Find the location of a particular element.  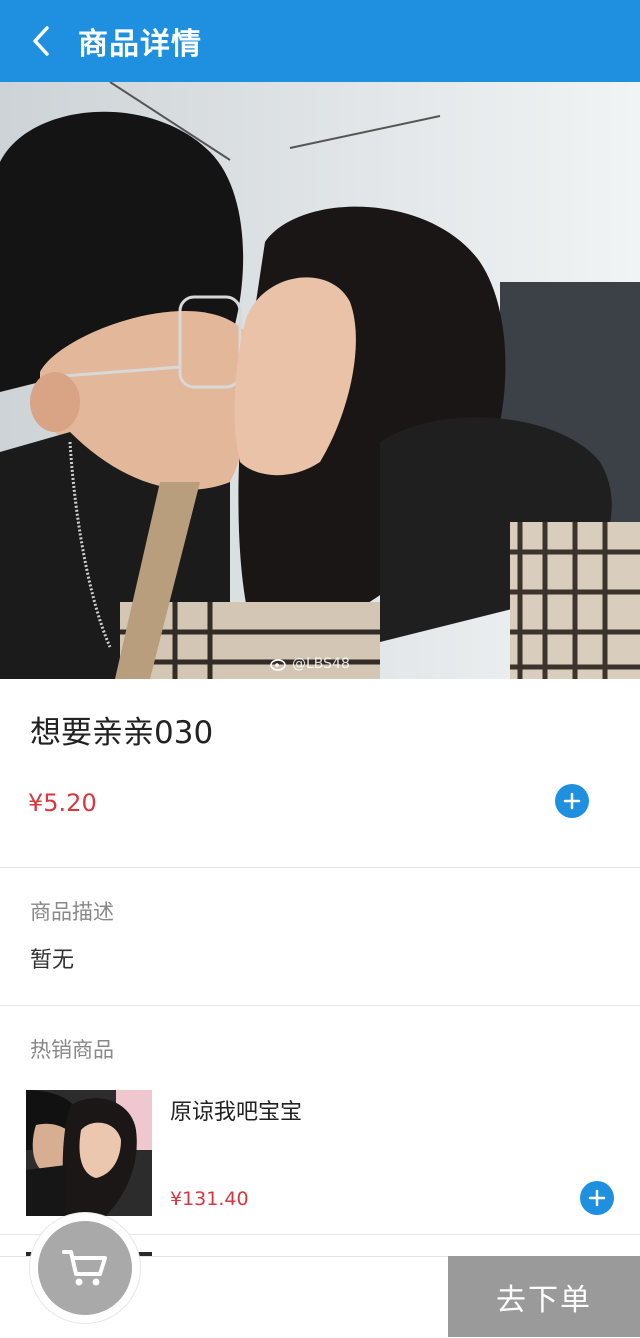

list-item: 原谅我吧宝宝 ¥131.40 is located at coordinates (320, 1160).